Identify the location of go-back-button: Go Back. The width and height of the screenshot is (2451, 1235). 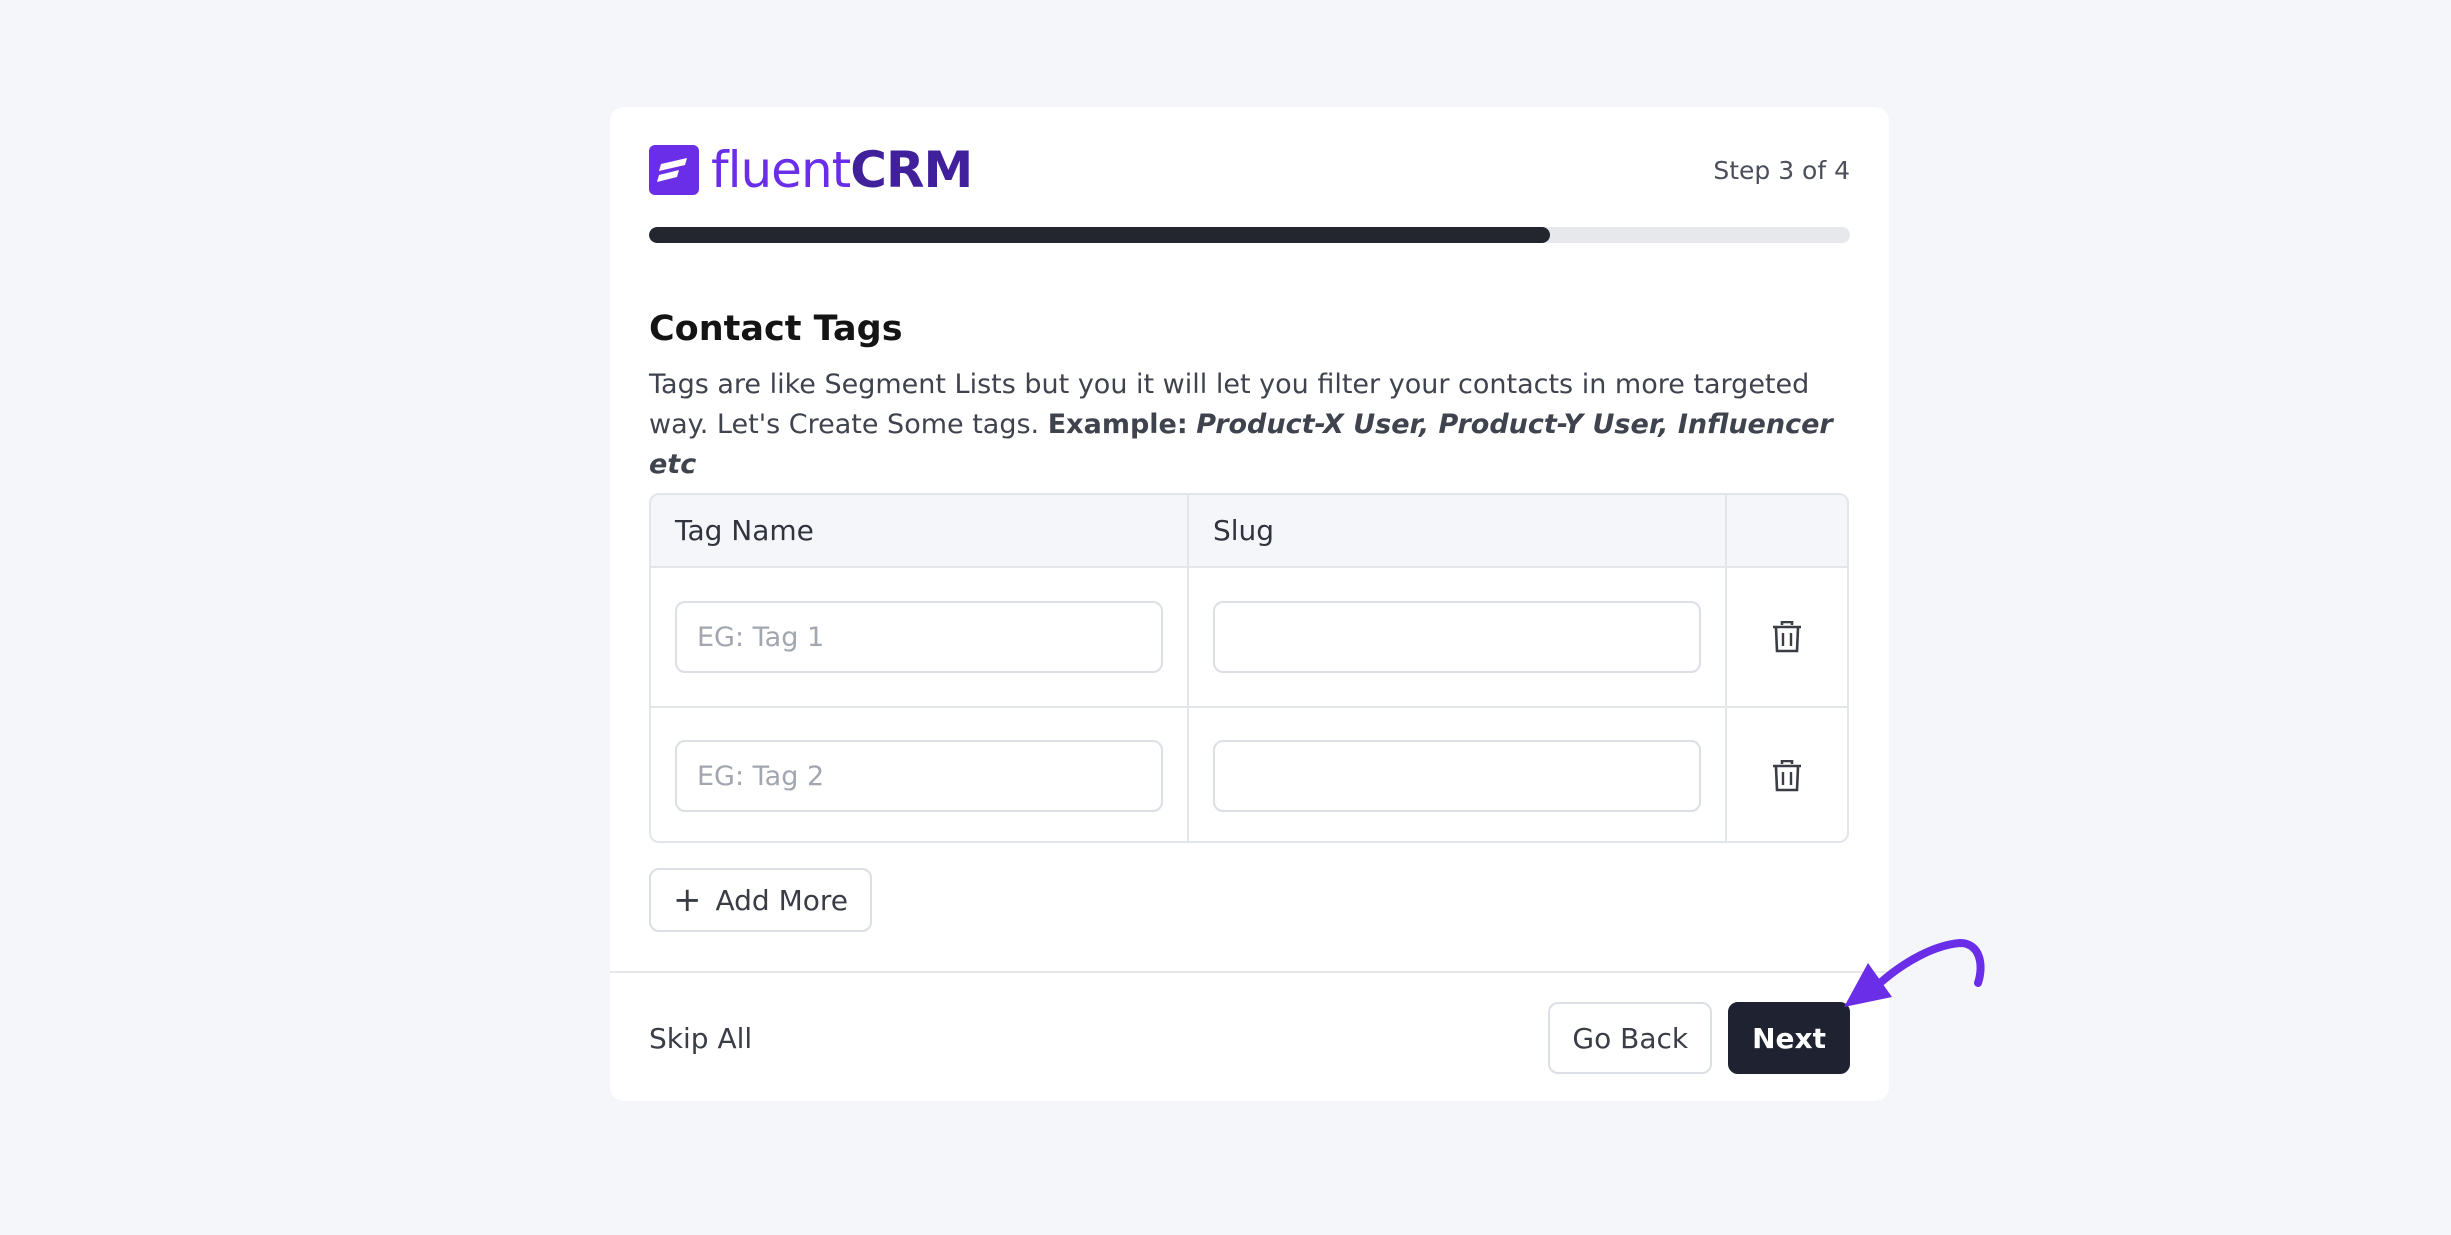
(1630, 1038).